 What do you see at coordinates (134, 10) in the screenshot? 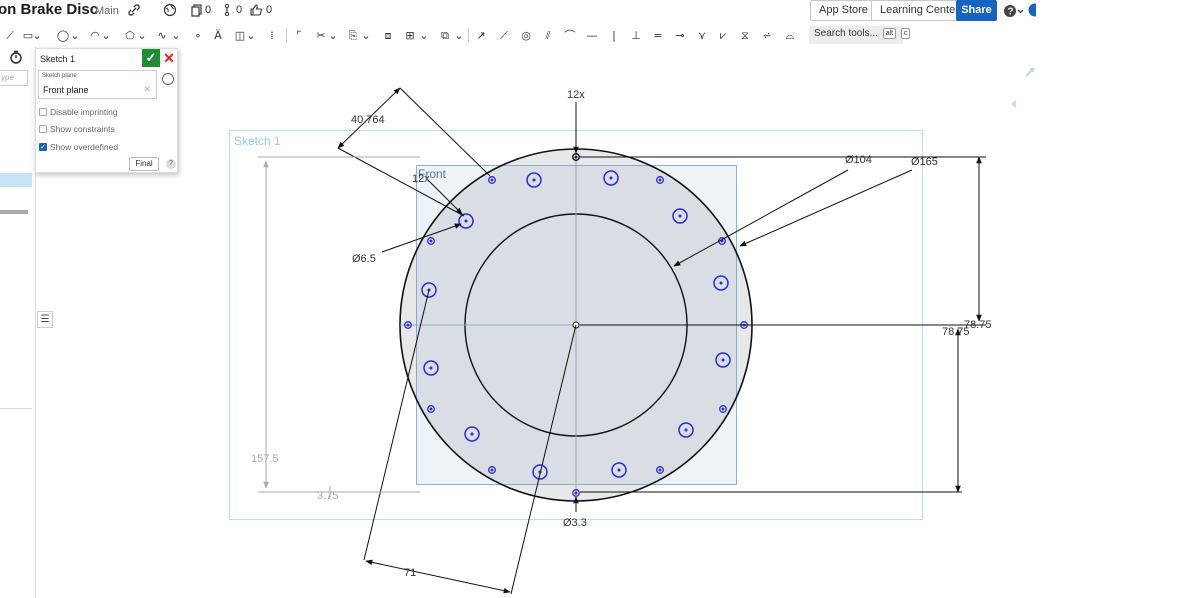
I see `link-icon` at bounding box center [134, 10].